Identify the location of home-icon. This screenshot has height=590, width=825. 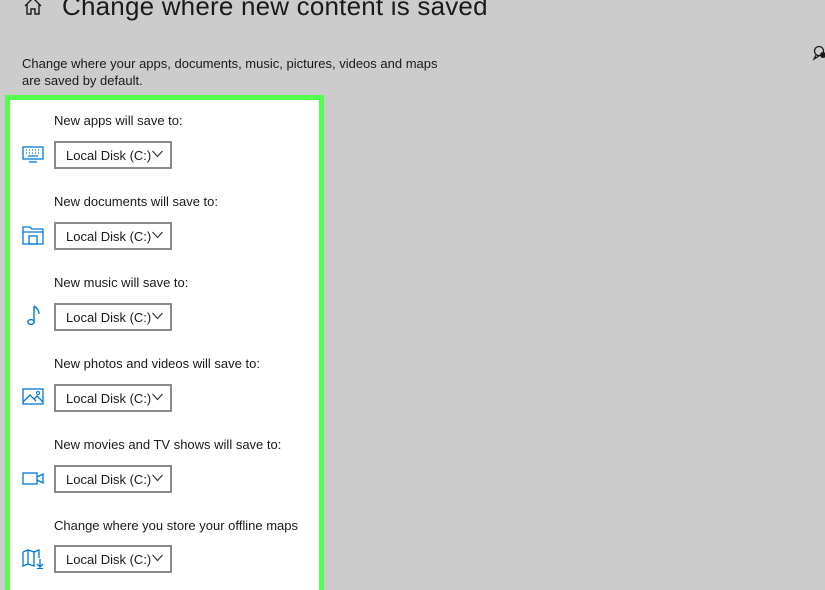
(33, 8).